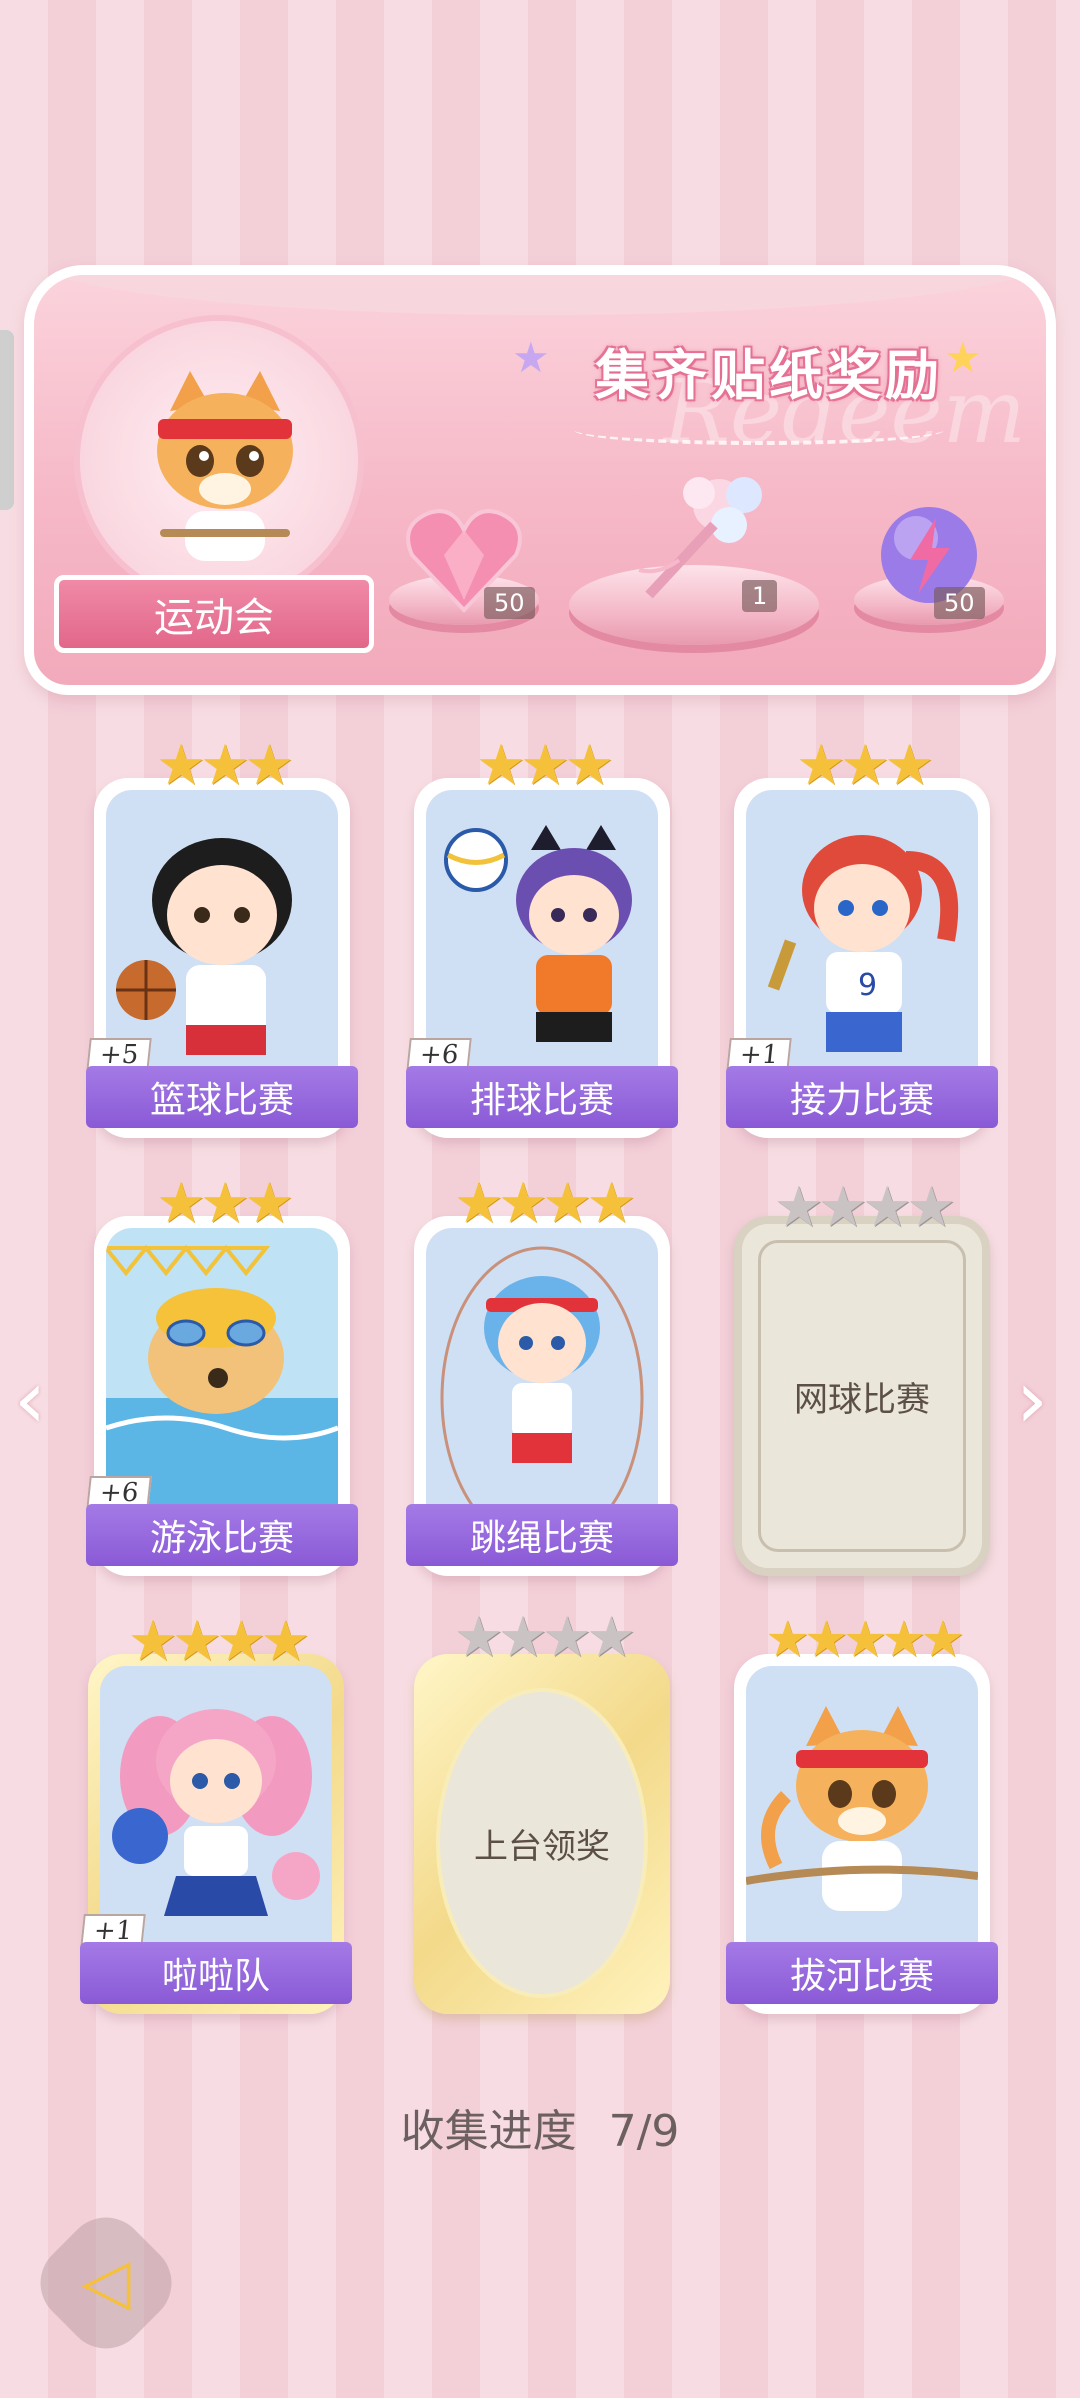  I want to click on locked-card-award: ★★★★ 上台领奖, so click(542, 1812).